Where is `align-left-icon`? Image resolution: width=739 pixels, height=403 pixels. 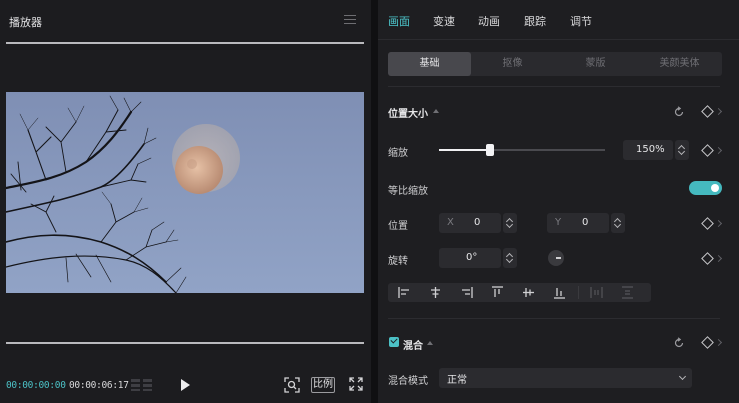 align-left-icon is located at coordinates (404, 292).